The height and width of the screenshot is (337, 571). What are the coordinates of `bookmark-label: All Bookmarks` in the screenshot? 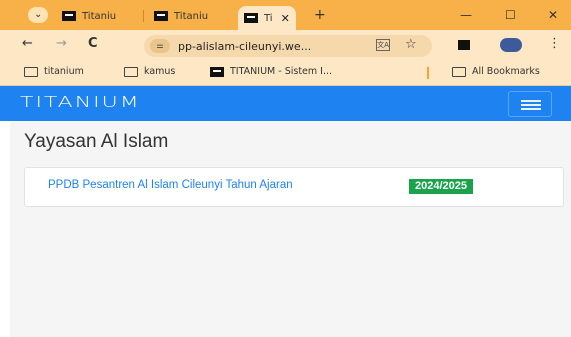 It's located at (506, 71).